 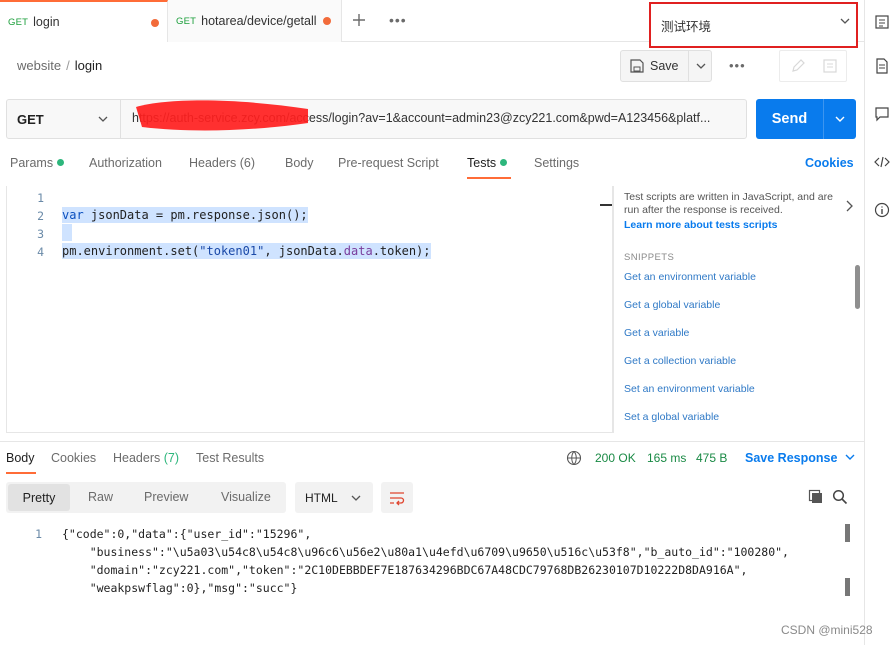 What do you see at coordinates (849, 206) in the screenshot?
I see `chevron-right-icon` at bounding box center [849, 206].